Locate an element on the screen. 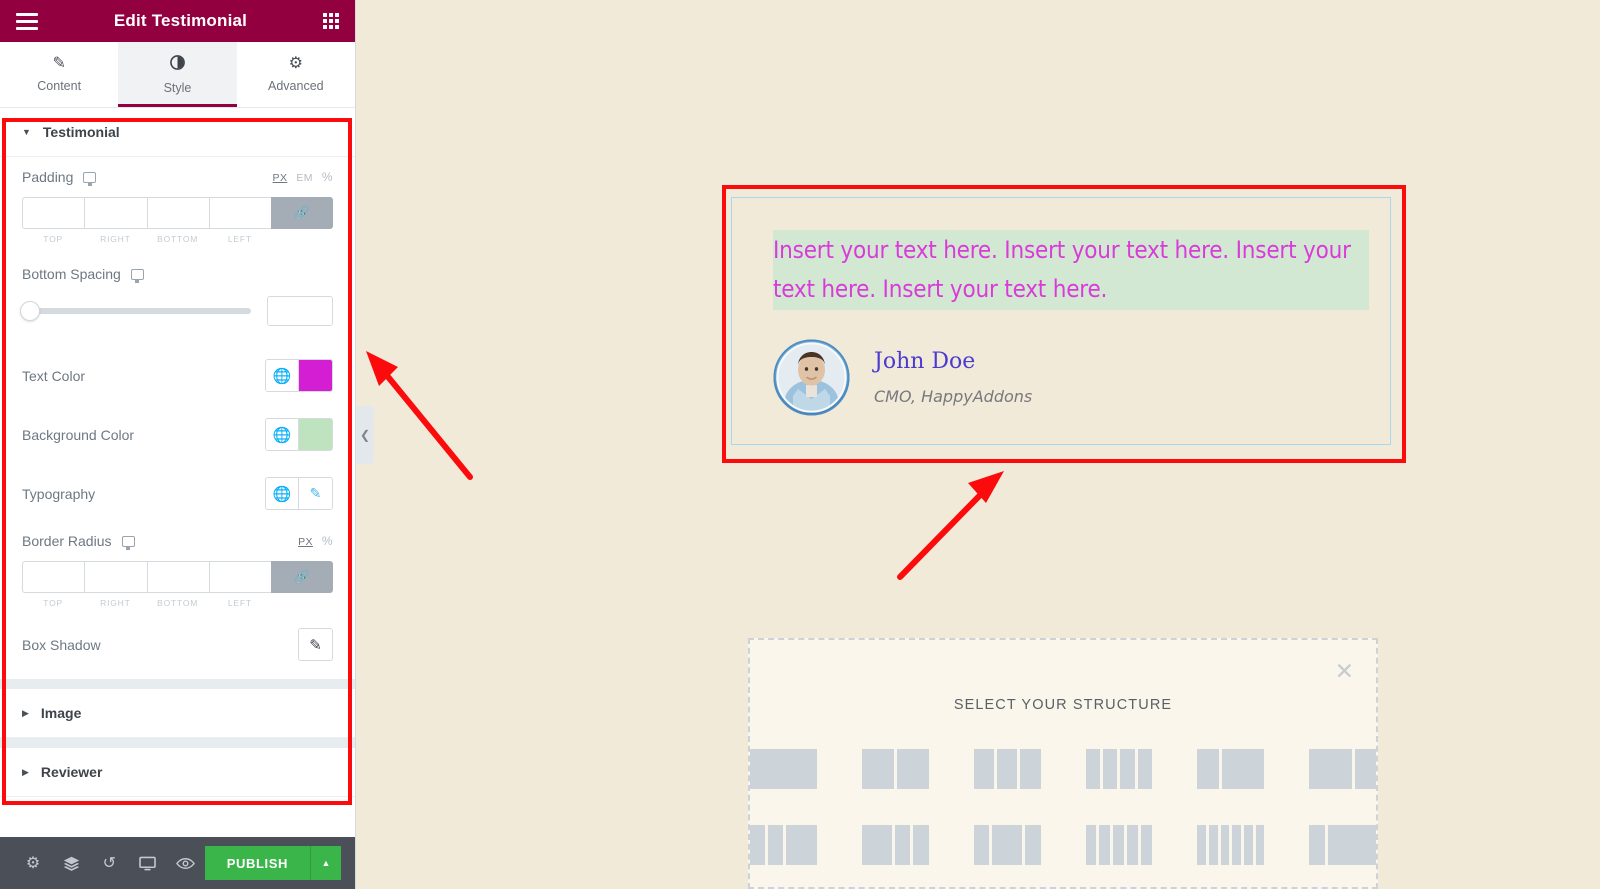 This screenshot has height=889, width=1600. tab-content: ✎ Content is located at coordinates (59, 74).